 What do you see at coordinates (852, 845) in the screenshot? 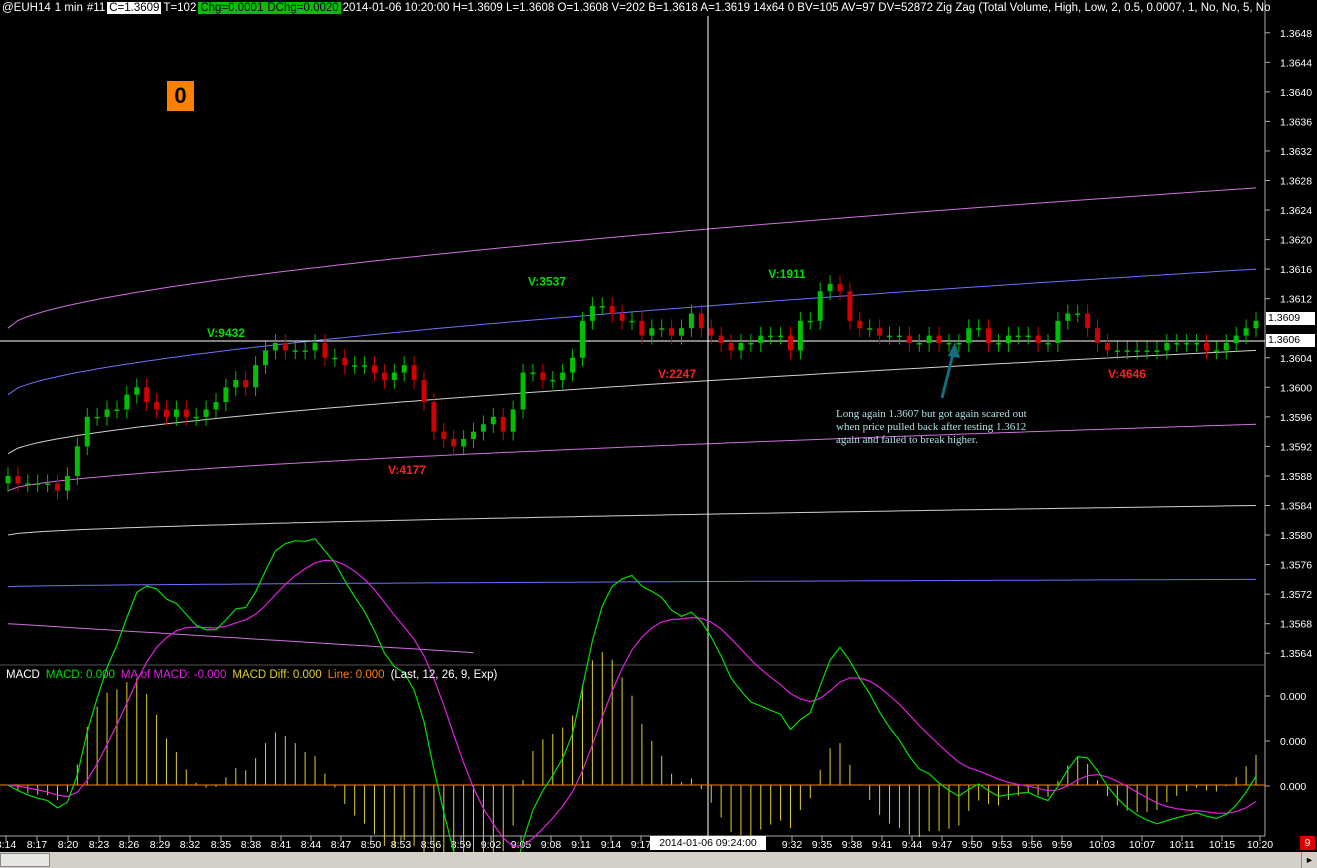
I see `x-tick-label: 9:38` at bounding box center [852, 845].